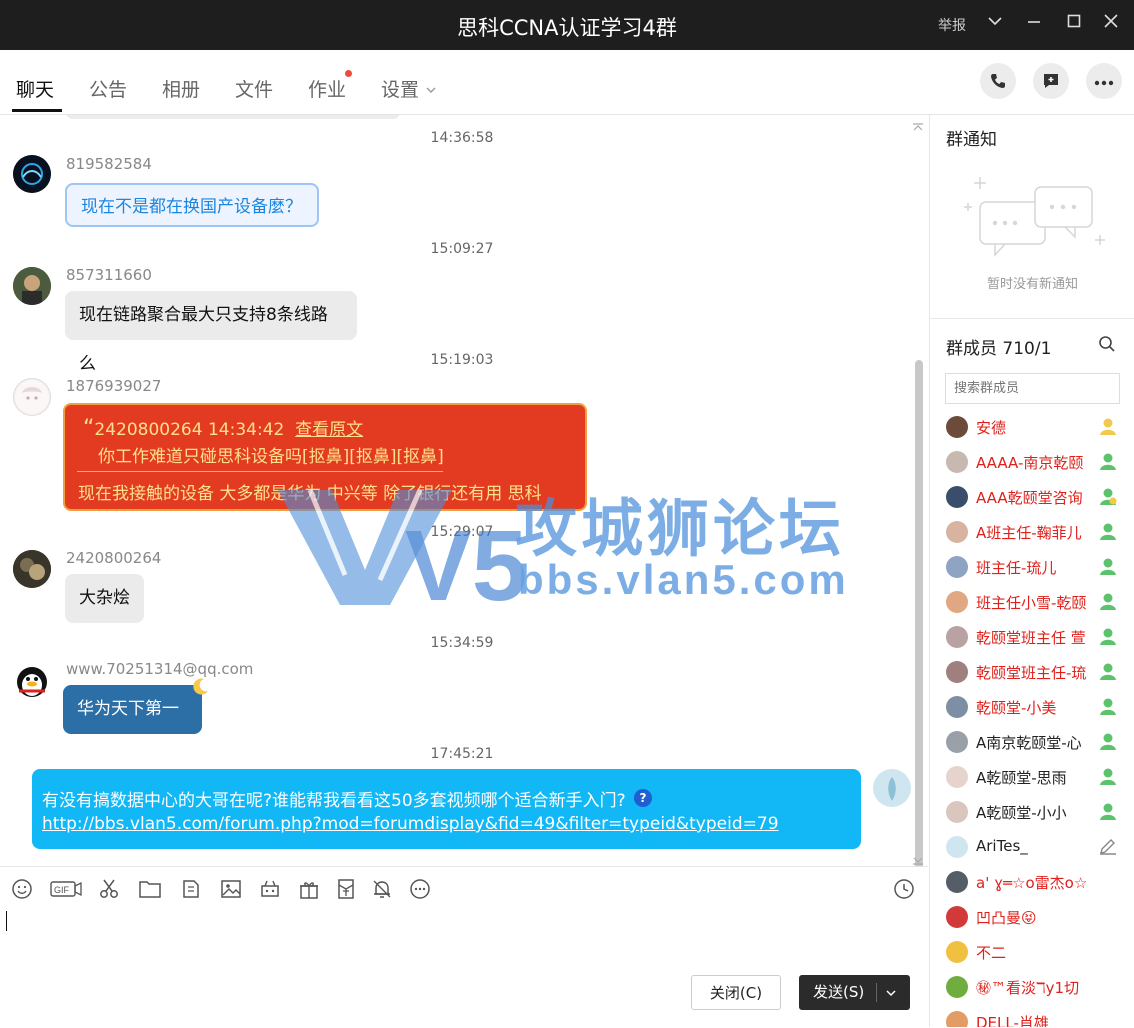 This screenshot has height=1028, width=1134. What do you see at coordinates (114, 558) in the screenshot?
I see `sender-name: 2420800264` at bounding box center [114, 558].